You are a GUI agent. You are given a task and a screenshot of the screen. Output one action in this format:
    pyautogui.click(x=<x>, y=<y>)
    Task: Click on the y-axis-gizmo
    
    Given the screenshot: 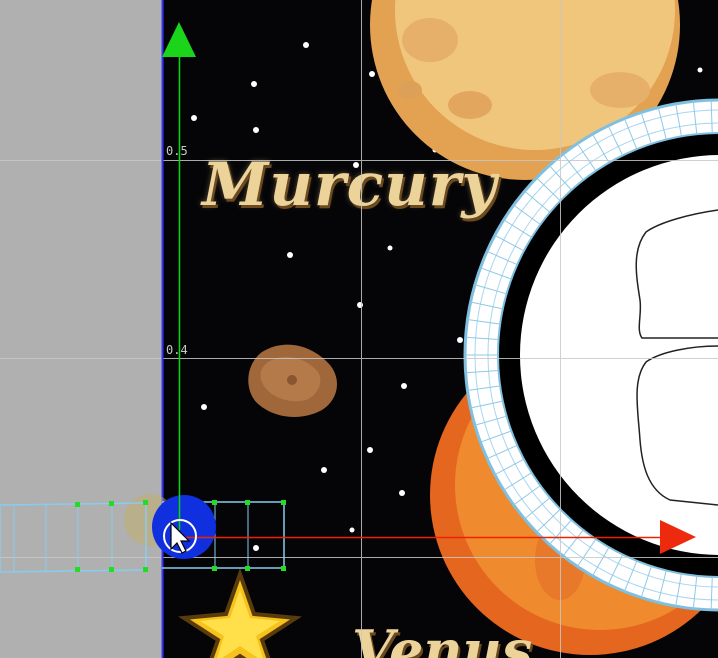 What is the action you would take?
    pyautogui.click(x=179, y=276)
    